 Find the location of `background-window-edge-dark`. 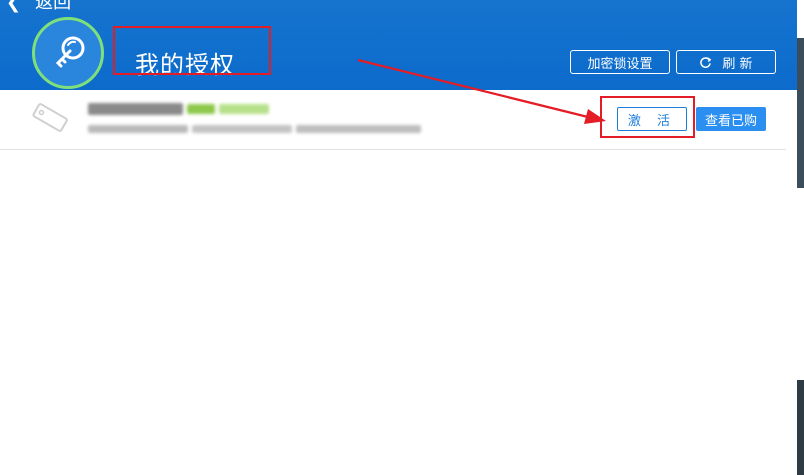

background-window-edge-dark is located at coordinates (800, 113).